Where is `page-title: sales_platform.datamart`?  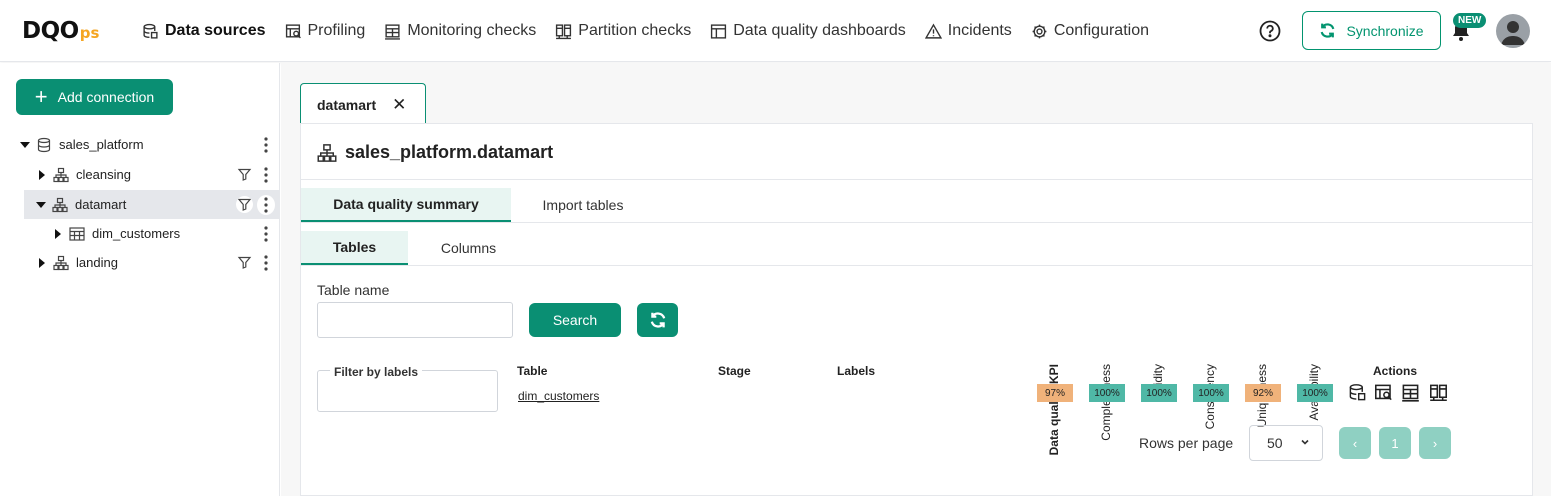 page-title: sales_platform.datamart is located at coordinates (435, 152).